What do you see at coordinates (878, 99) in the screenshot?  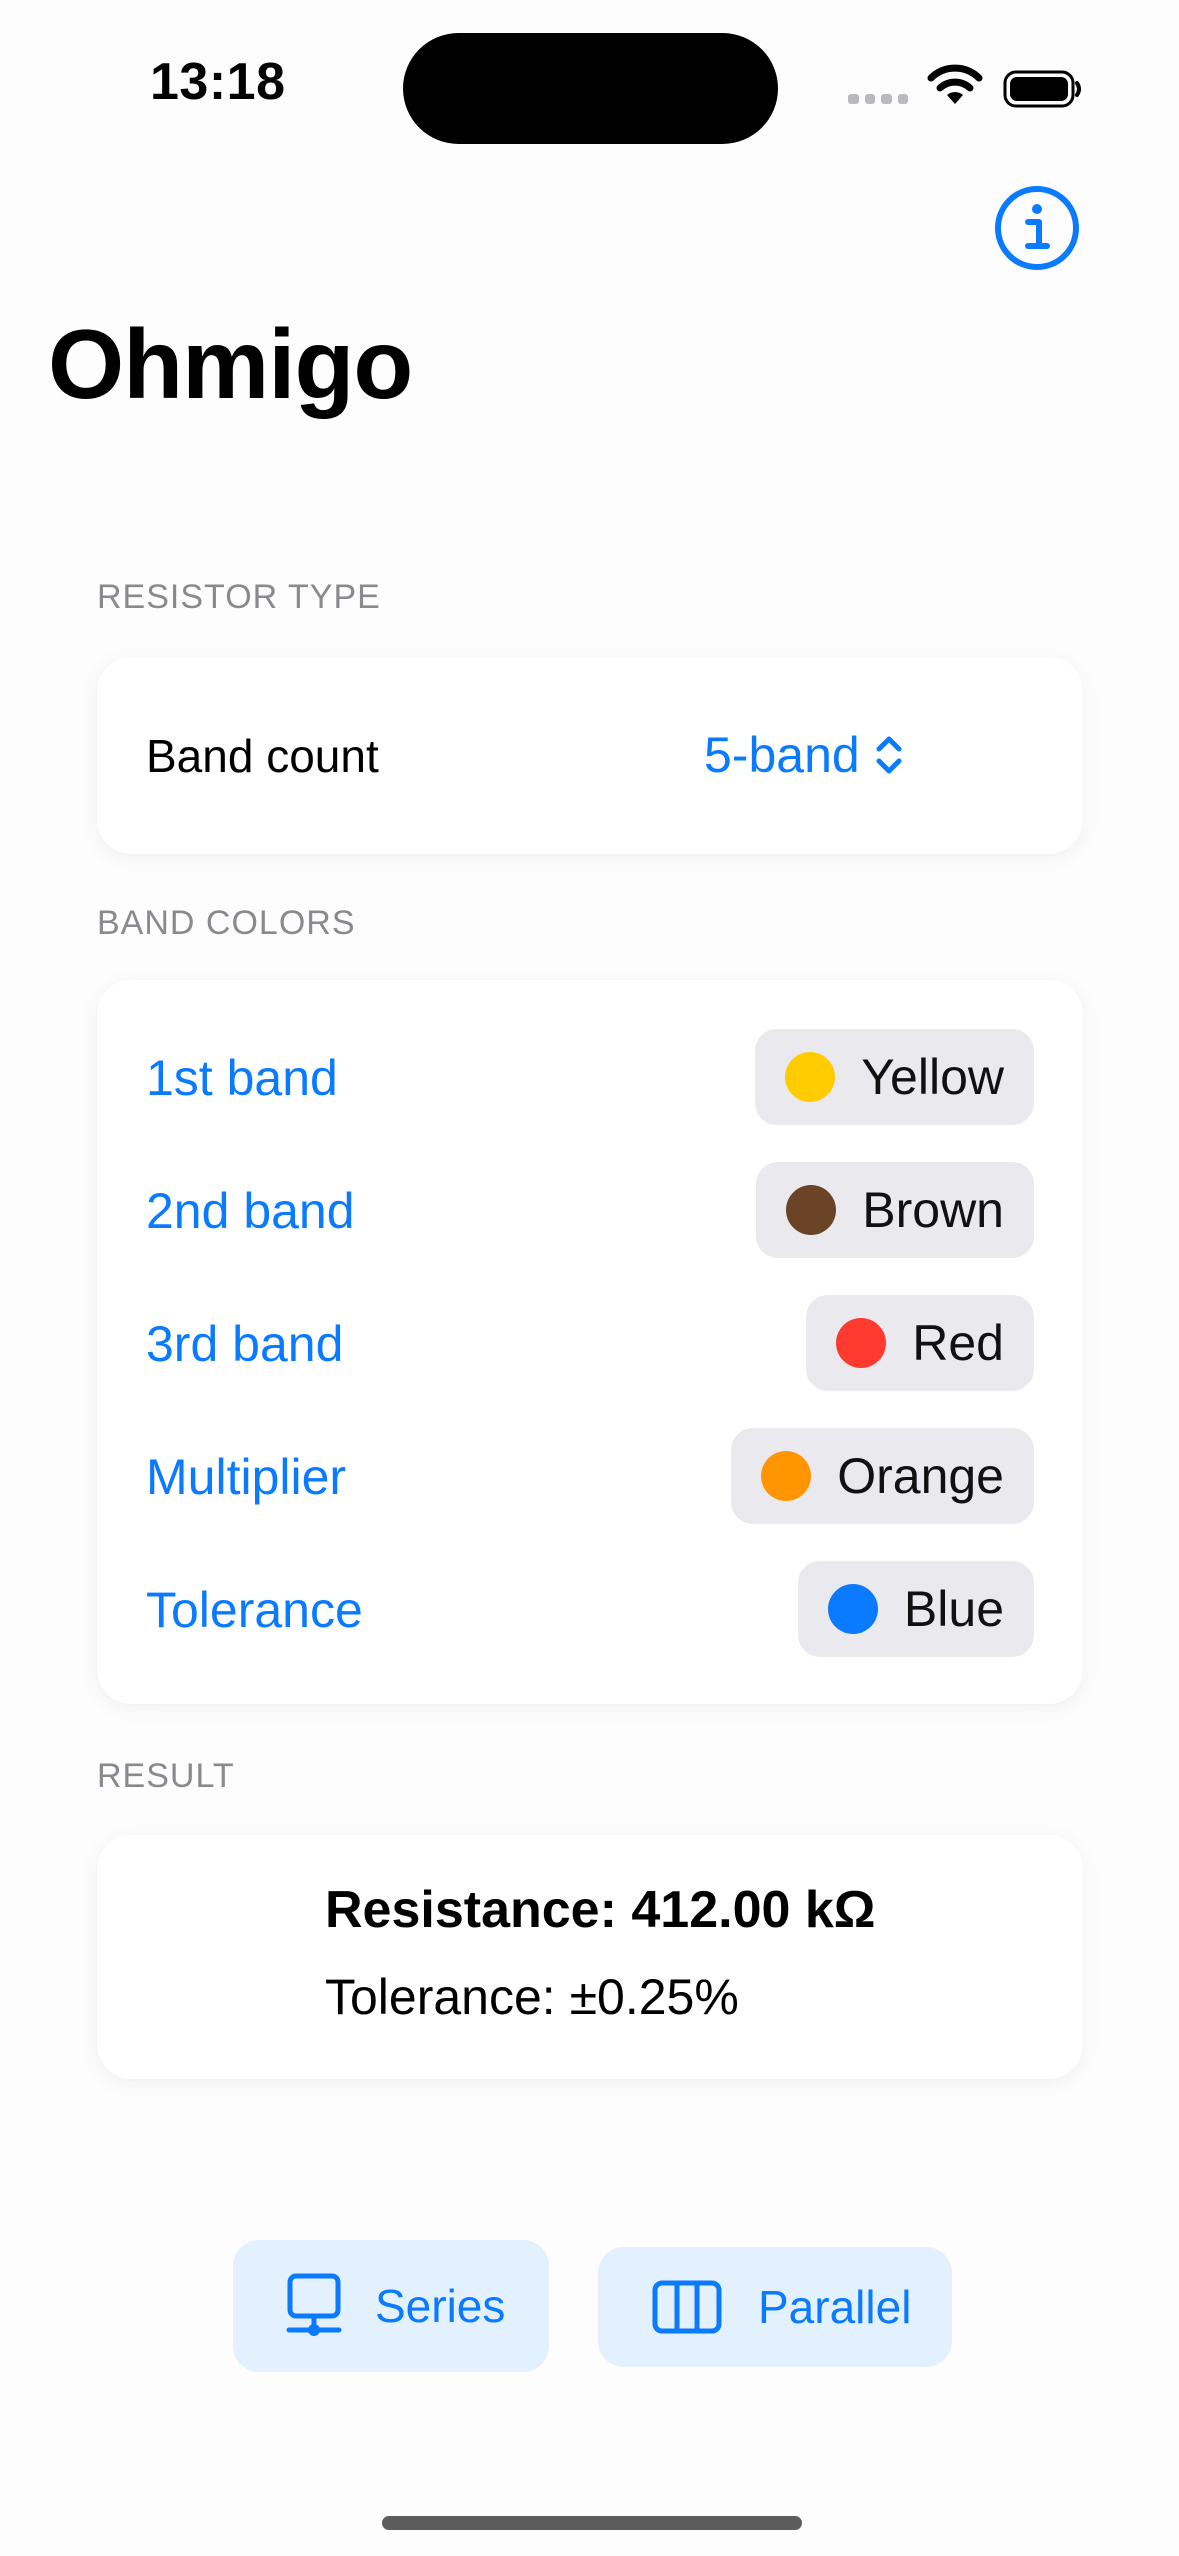 I see `cellular-signal-icon` at bounding box center [878, 99].